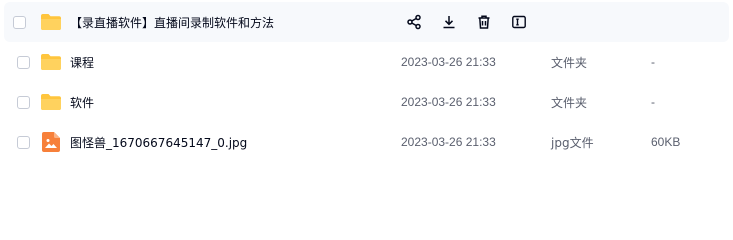 Image resolution: width=733 pixels, height=240 pixels. Describe the element at coordinates (572, 142) in the screenshot. I see `file-type: jpg文件` at that location.